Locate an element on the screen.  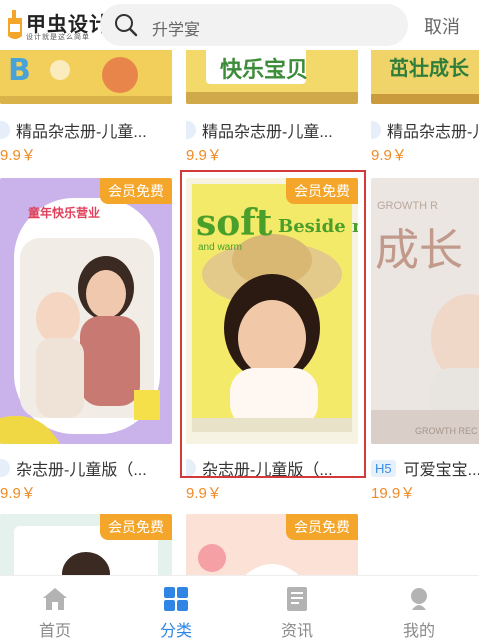
card-thumbnail: soft Beside me and warm 会员免费 is located at coordinates (272, 311).